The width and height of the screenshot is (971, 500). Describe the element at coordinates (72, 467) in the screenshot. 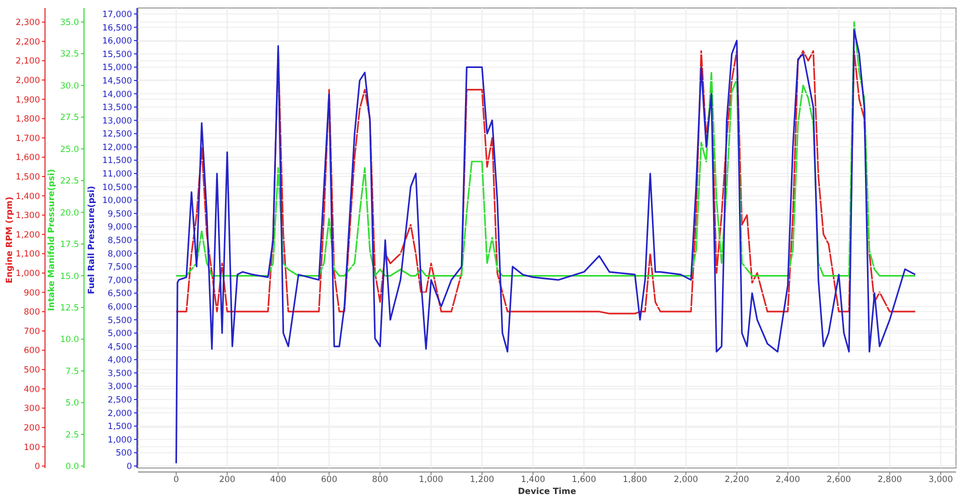

I see `axis-tick-label: 0.0` at that location.